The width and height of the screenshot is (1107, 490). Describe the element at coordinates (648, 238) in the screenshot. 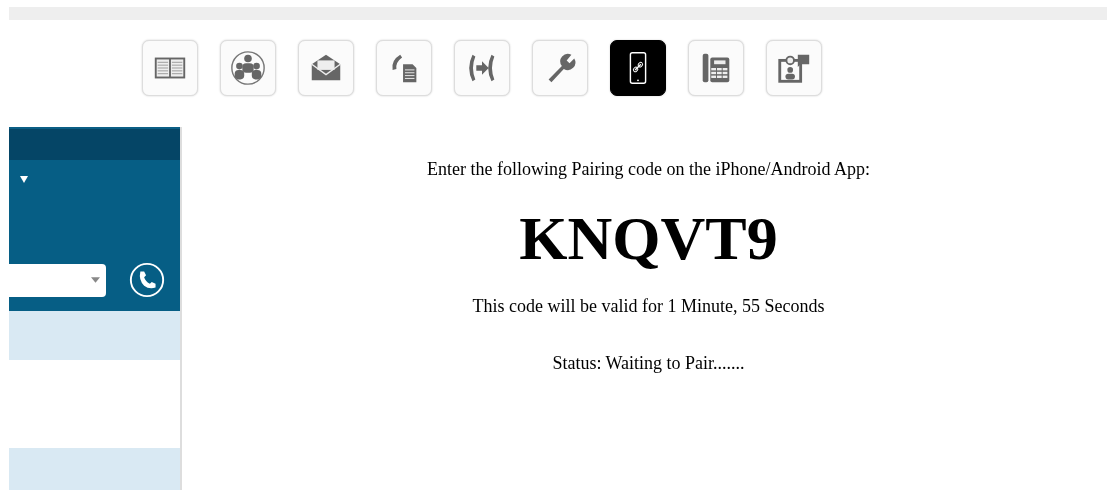

I see `pairing-code: KNQVT9` at that location.